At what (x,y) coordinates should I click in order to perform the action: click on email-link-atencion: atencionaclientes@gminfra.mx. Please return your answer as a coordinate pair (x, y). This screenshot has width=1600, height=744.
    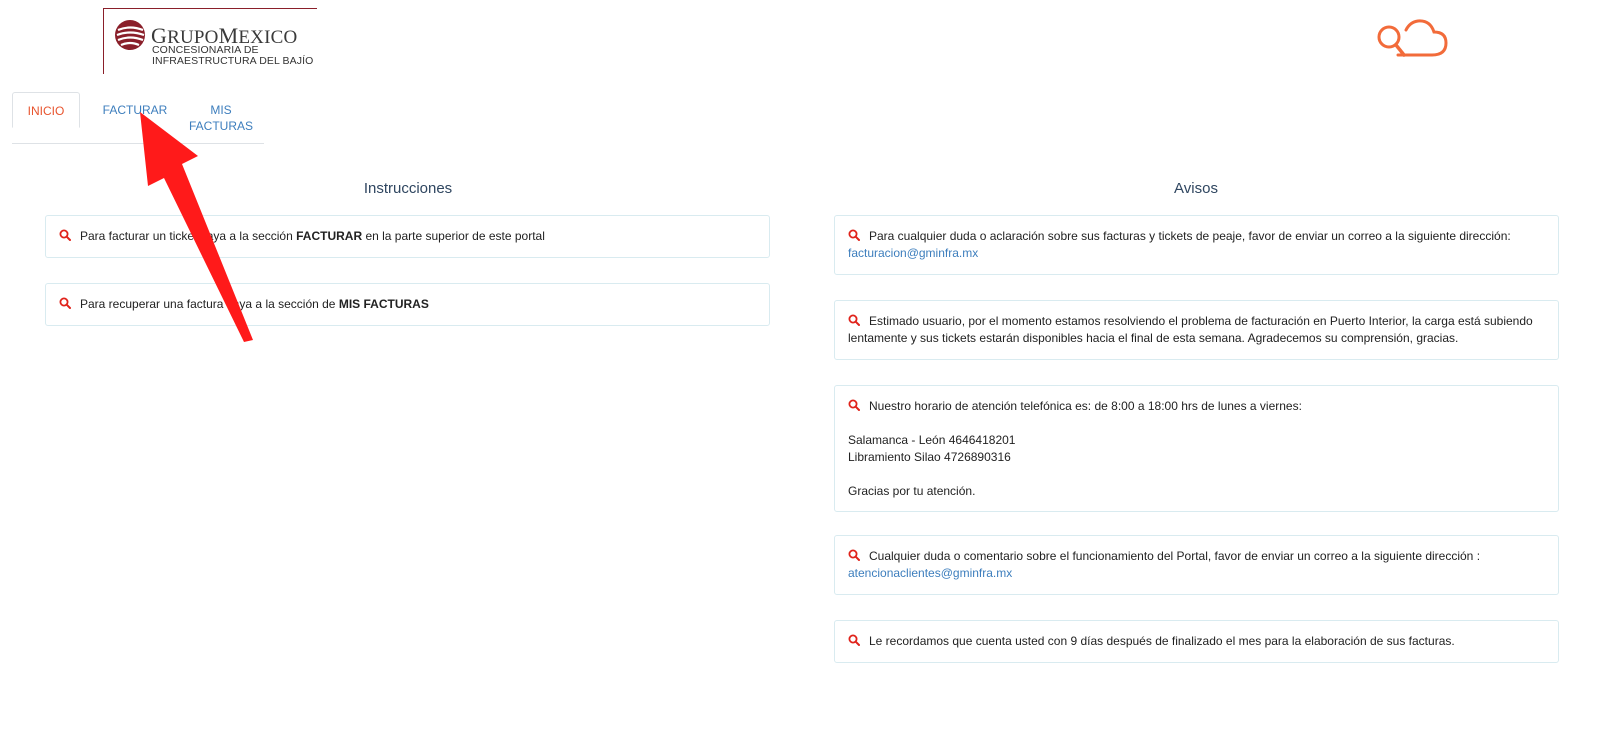
    Looking at the image, I should click on (930, 573).